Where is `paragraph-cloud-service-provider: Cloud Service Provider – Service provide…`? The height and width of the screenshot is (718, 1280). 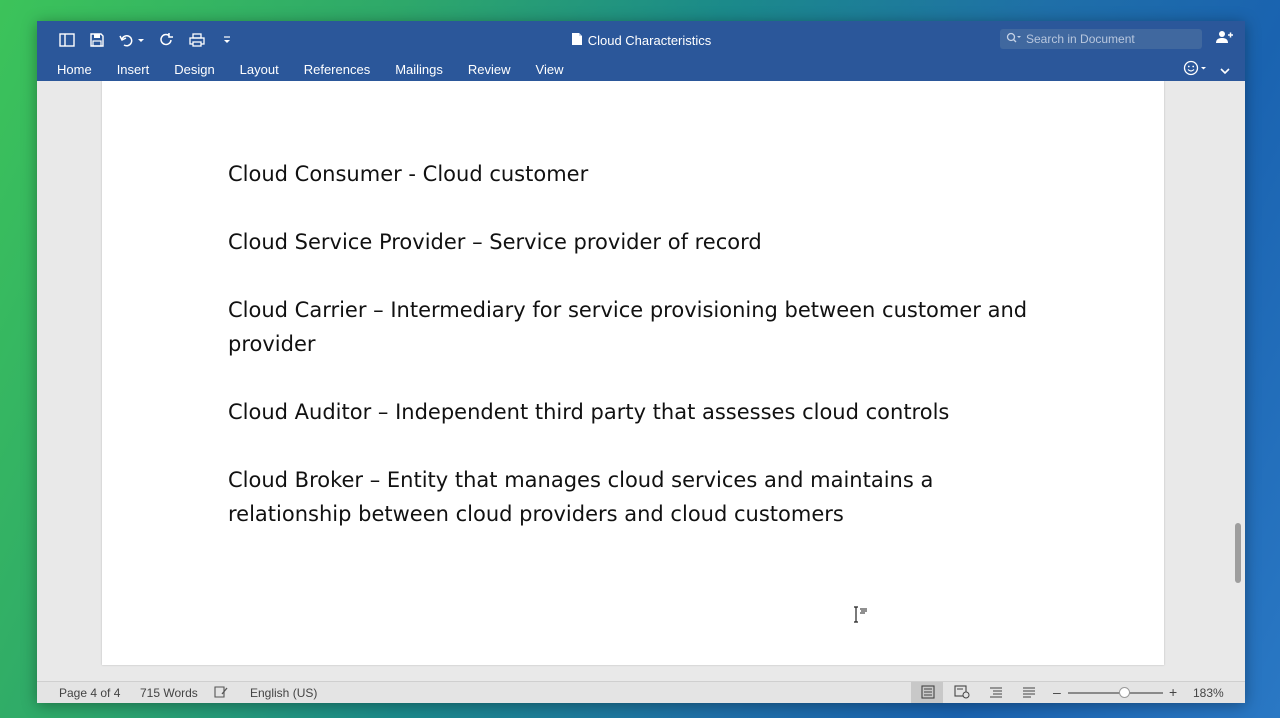 paragraph-cloud-service-provider: Cloud Service Provider – Service provide… is located at coordinates (638, 242).